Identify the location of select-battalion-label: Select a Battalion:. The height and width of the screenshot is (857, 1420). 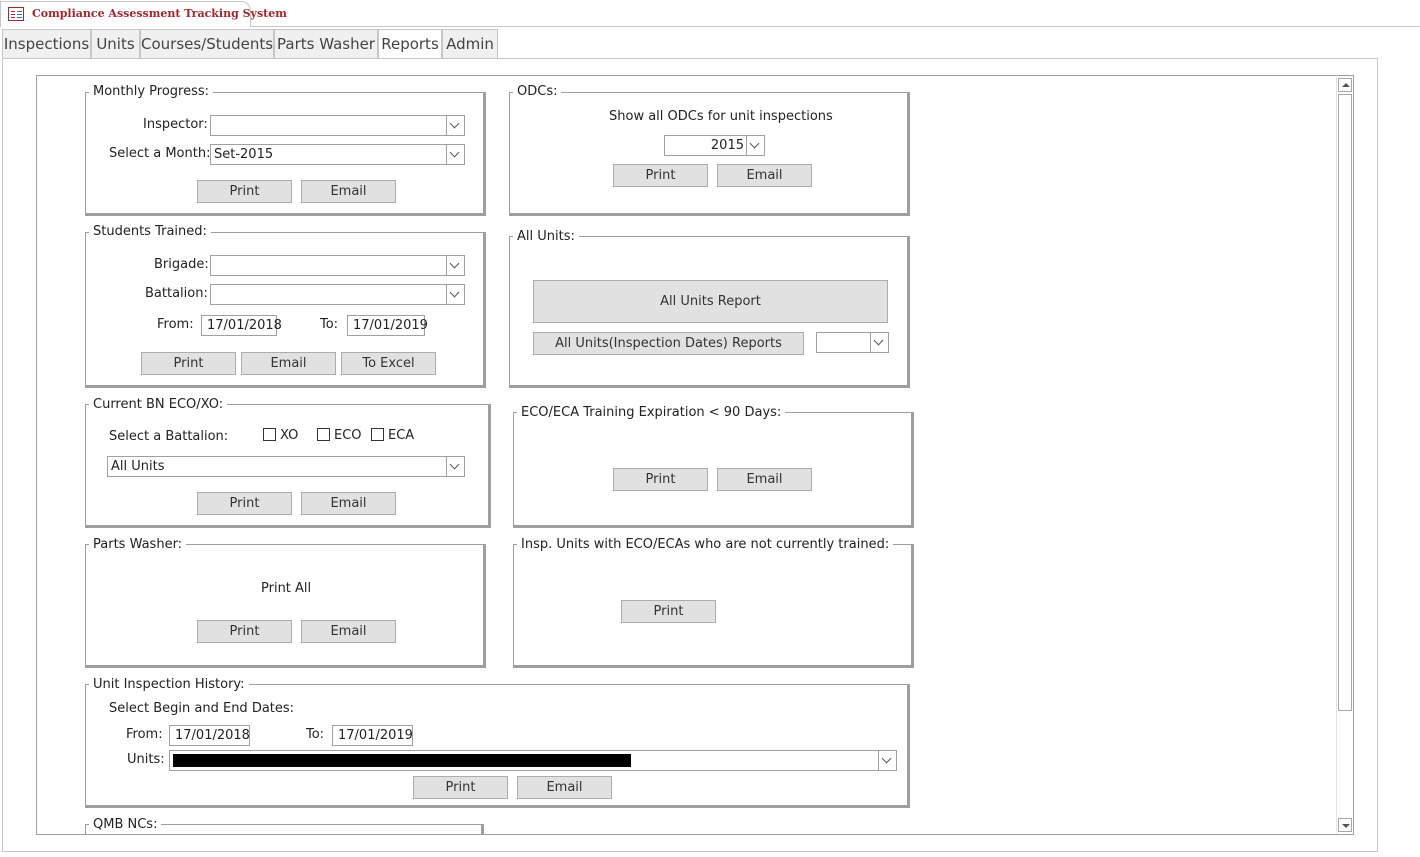
(169, 436).